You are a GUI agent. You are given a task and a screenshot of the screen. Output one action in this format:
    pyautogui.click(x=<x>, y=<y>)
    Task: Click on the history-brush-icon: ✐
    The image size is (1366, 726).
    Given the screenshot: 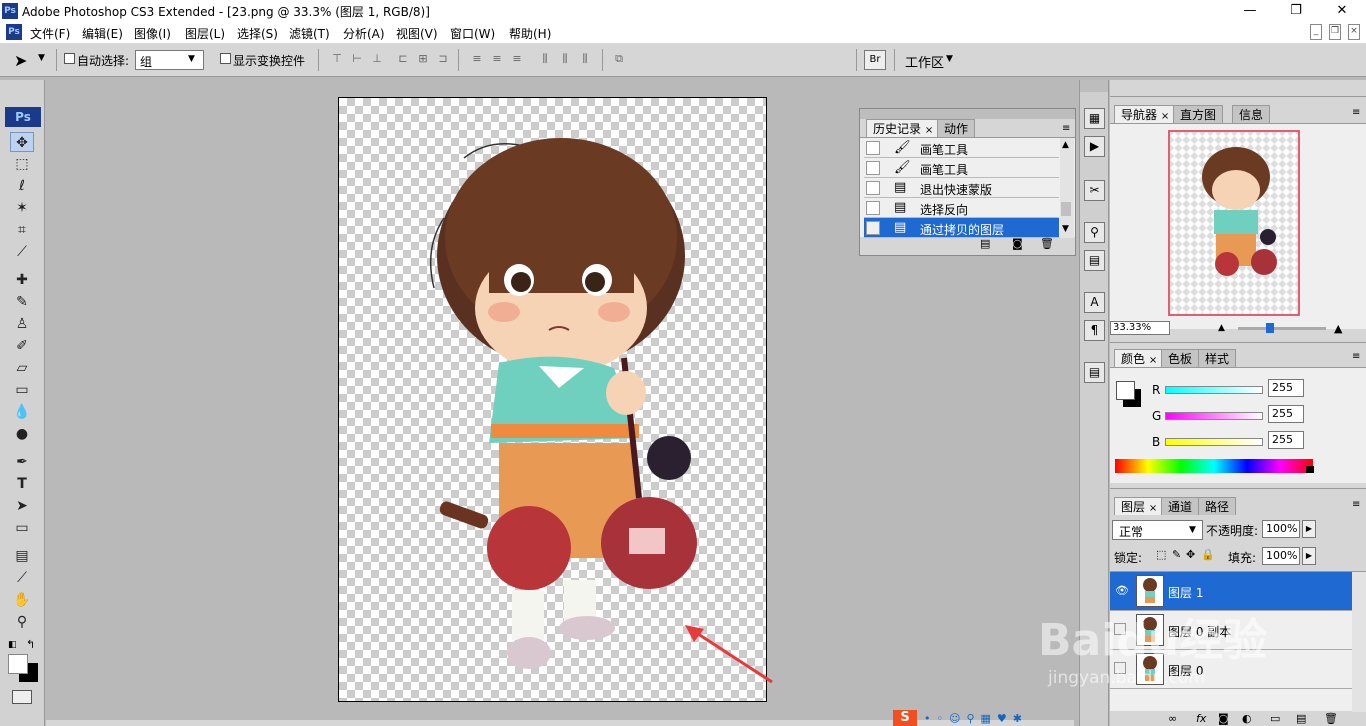 What is the action you would take?
    pyautogui.click(x=22, y=346)
    